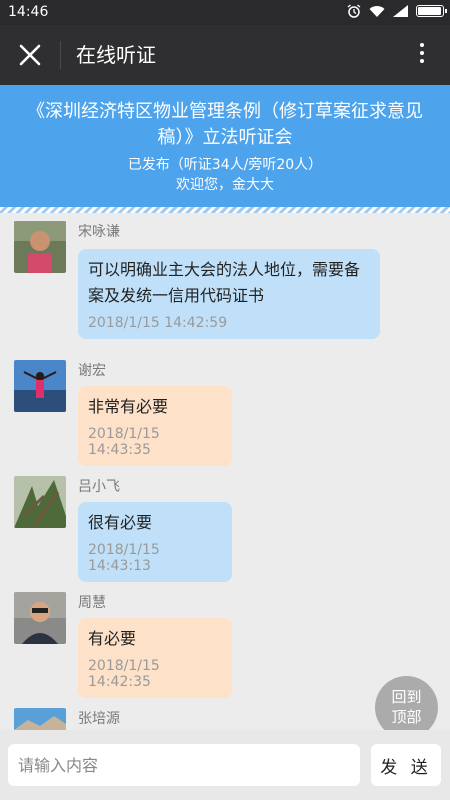  I want to click on message-text: 可以明确业主大会的法人地位，需要备案及发统一信用代码证书, so click(224, 282).